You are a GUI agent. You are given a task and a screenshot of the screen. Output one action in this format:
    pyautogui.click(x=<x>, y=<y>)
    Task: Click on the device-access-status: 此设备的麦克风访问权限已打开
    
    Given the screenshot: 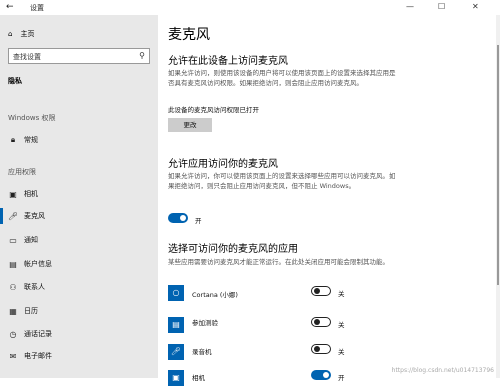 What is the action you would take?
    pyautogui.click(x=213, y=110)
    